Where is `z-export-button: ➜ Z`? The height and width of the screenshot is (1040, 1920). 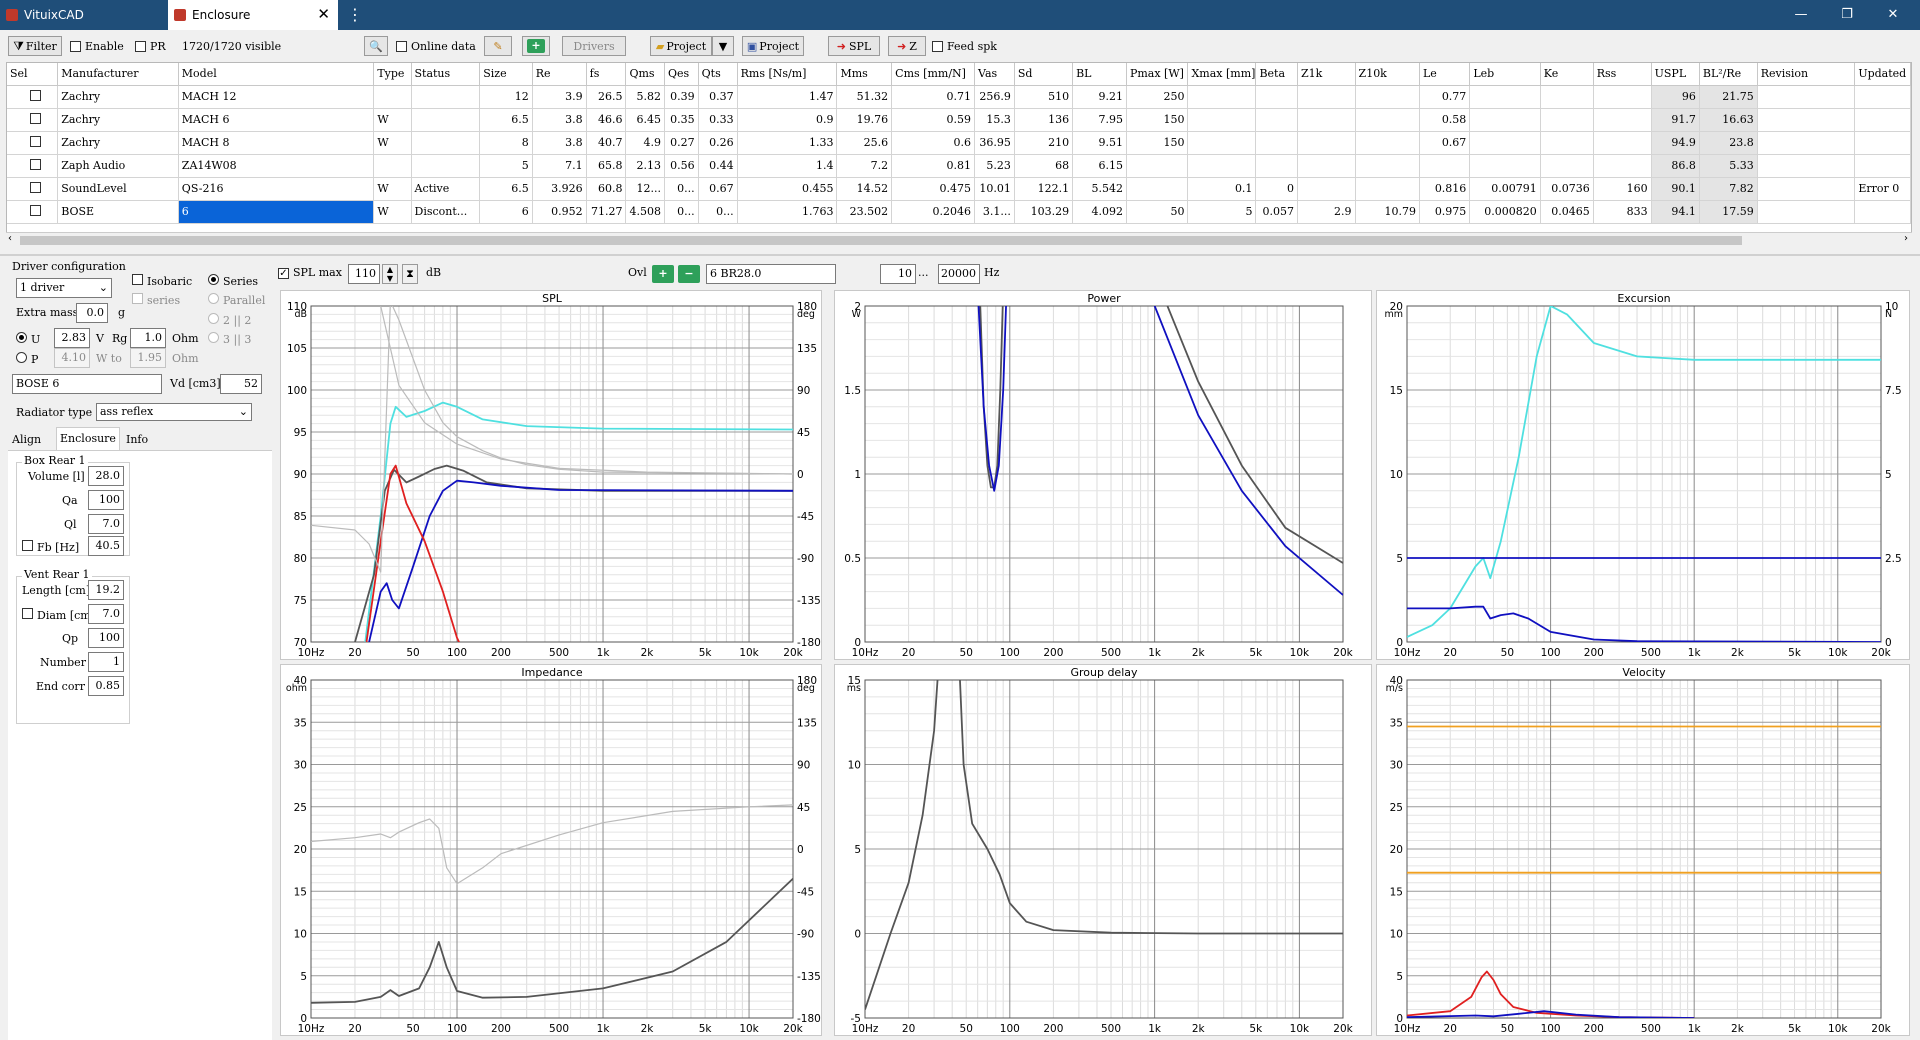
z-export-button: ➜ Z is located at coordinates (907, 46).